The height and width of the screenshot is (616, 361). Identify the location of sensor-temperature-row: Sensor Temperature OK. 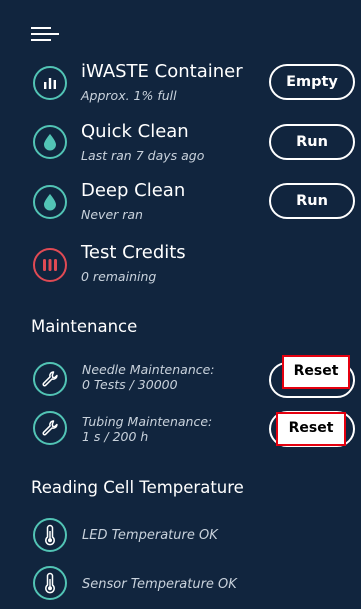
(180, 590).